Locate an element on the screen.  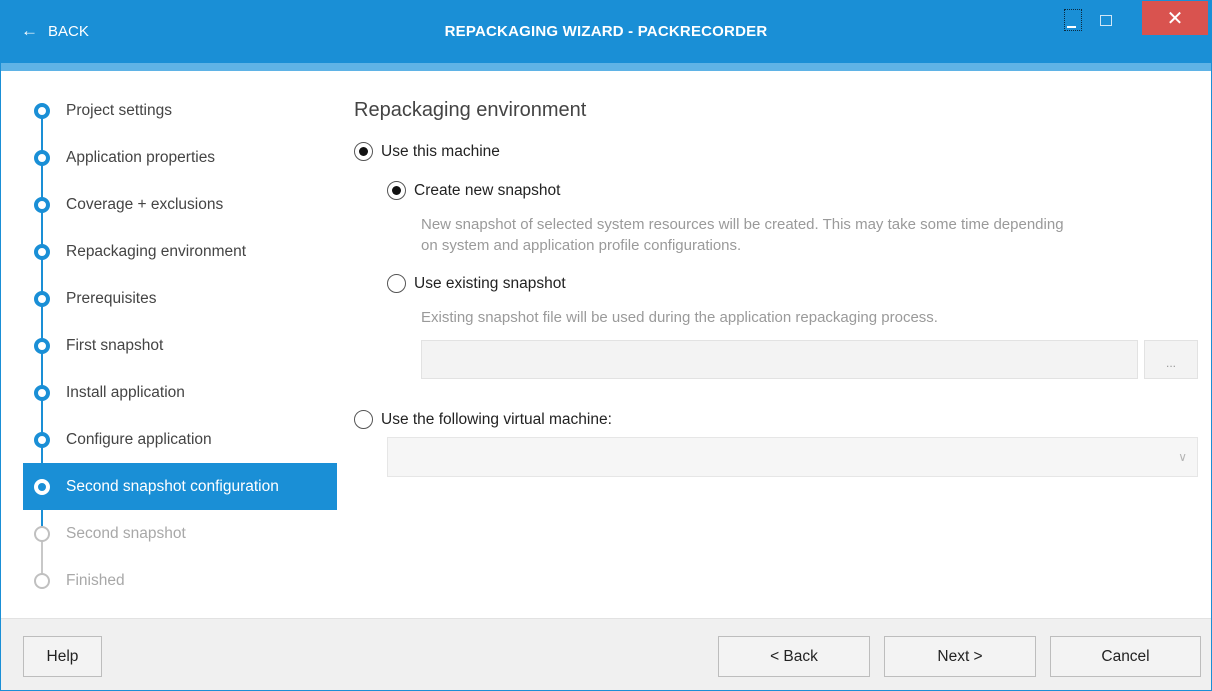
step-label: Second snapshot is located at coordinates (126, 533).